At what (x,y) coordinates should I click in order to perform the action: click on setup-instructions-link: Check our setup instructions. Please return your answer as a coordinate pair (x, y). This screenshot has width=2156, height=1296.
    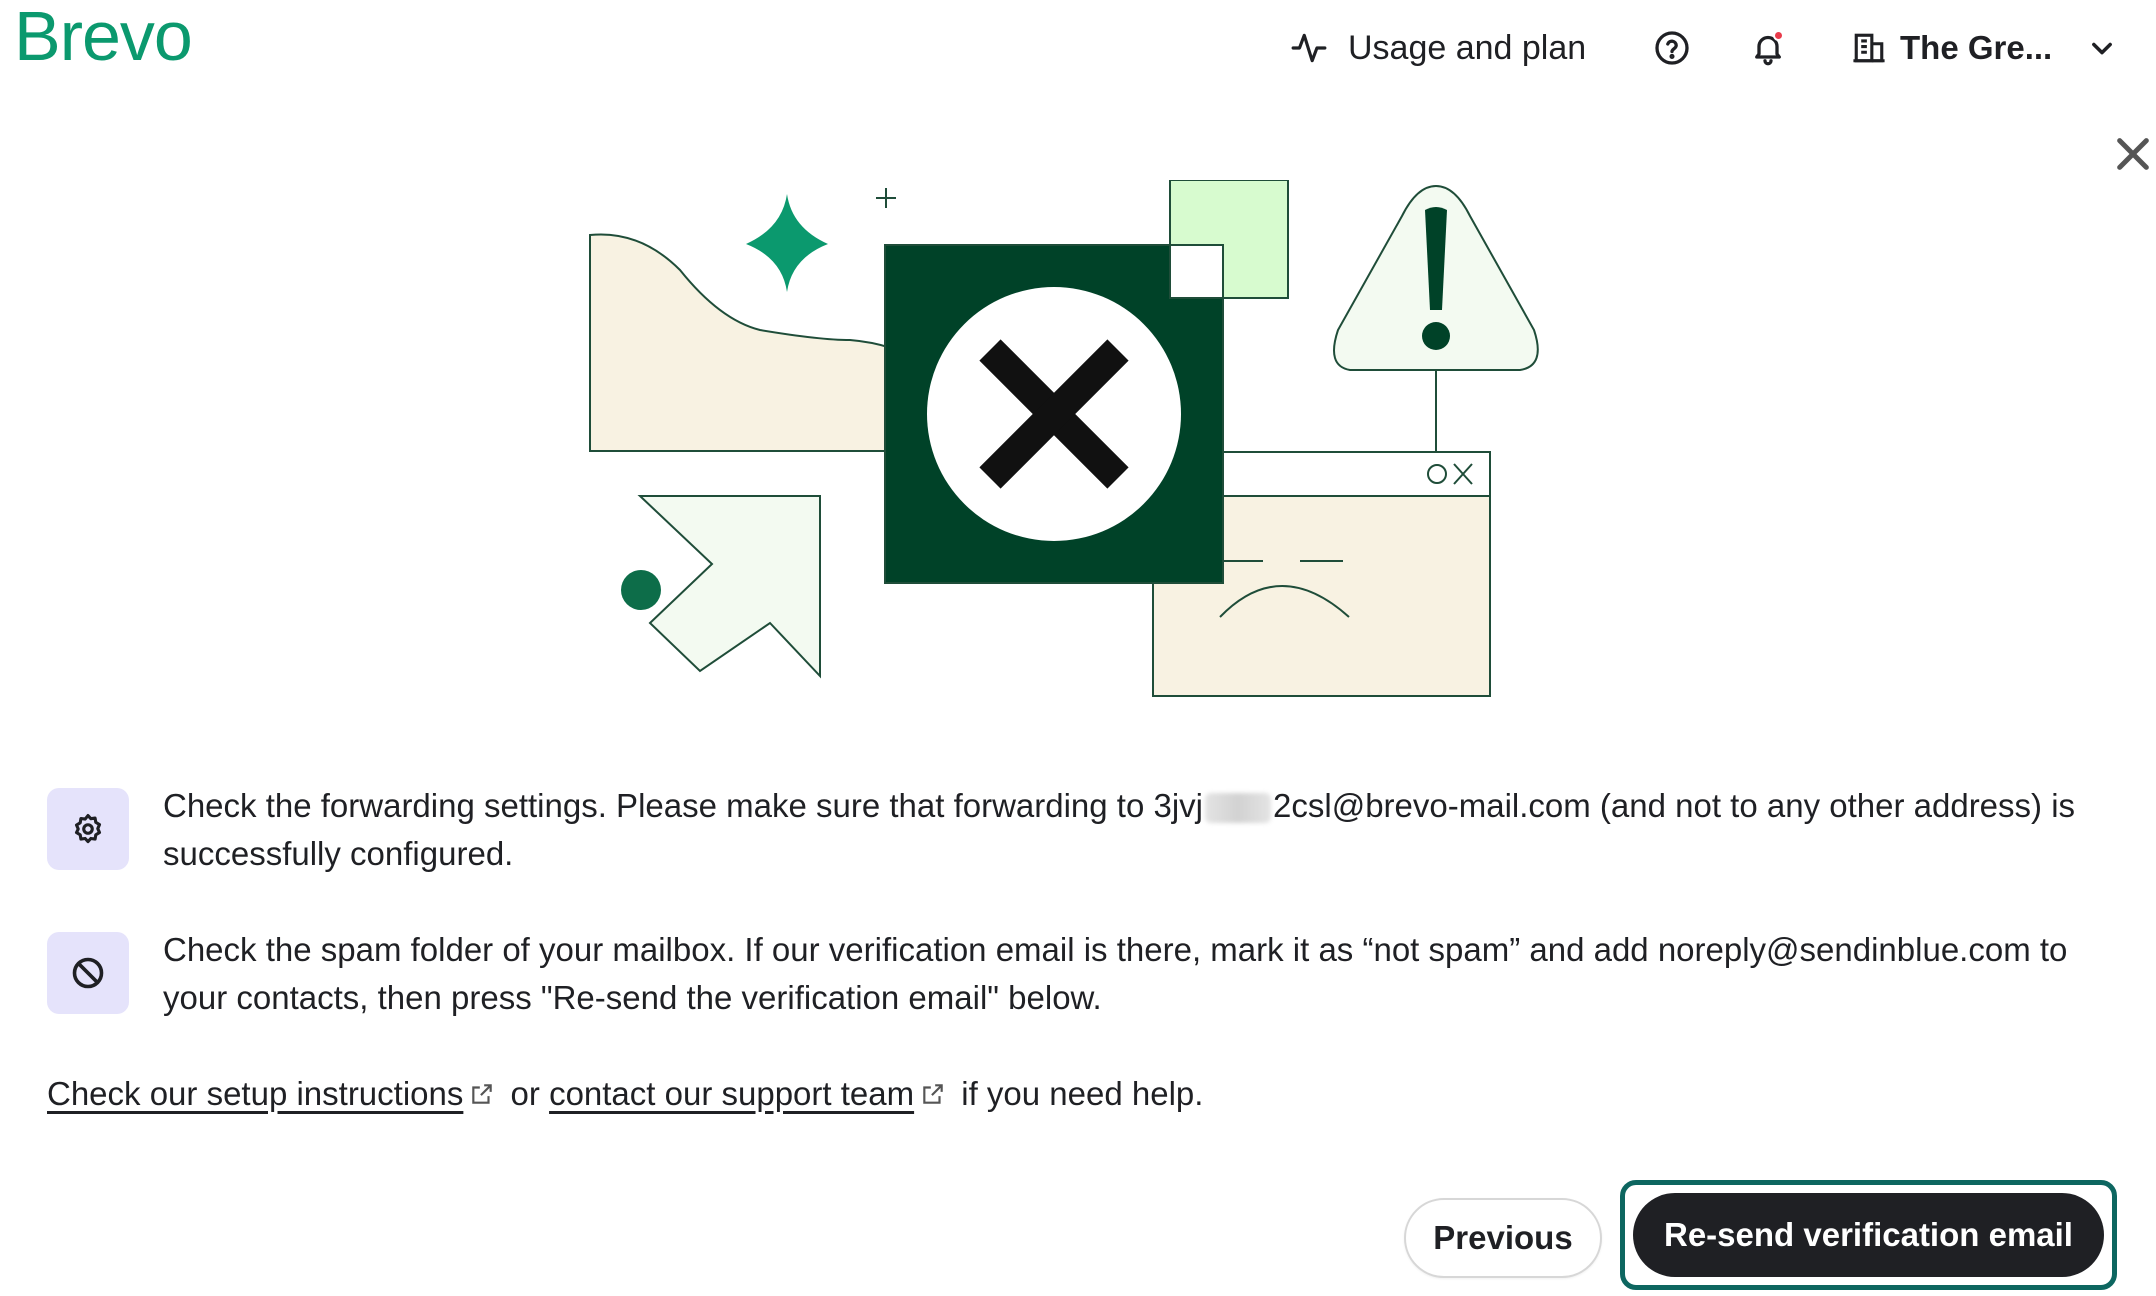
    Looking at the image, I should click on (255, 1093).